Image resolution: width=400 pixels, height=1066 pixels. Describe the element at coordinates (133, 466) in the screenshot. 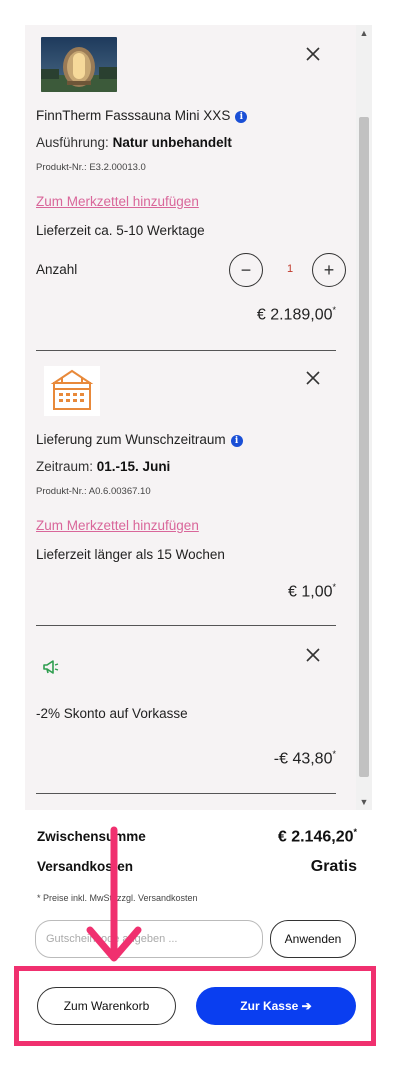

I see `variant-value: 01.-15. Juni` at that location.